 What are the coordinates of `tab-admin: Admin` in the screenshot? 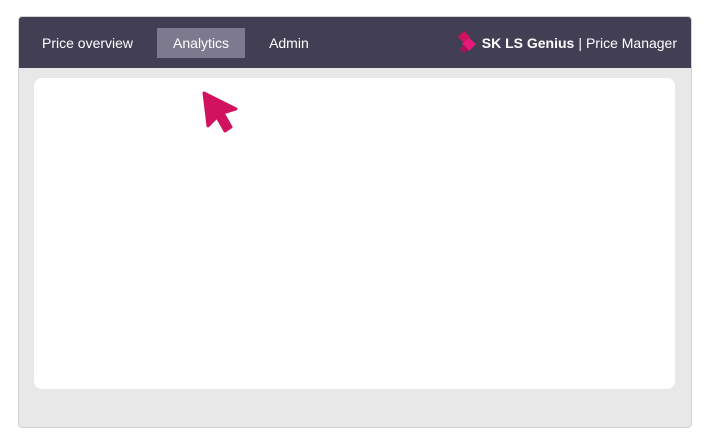 It's located at (289, 43).